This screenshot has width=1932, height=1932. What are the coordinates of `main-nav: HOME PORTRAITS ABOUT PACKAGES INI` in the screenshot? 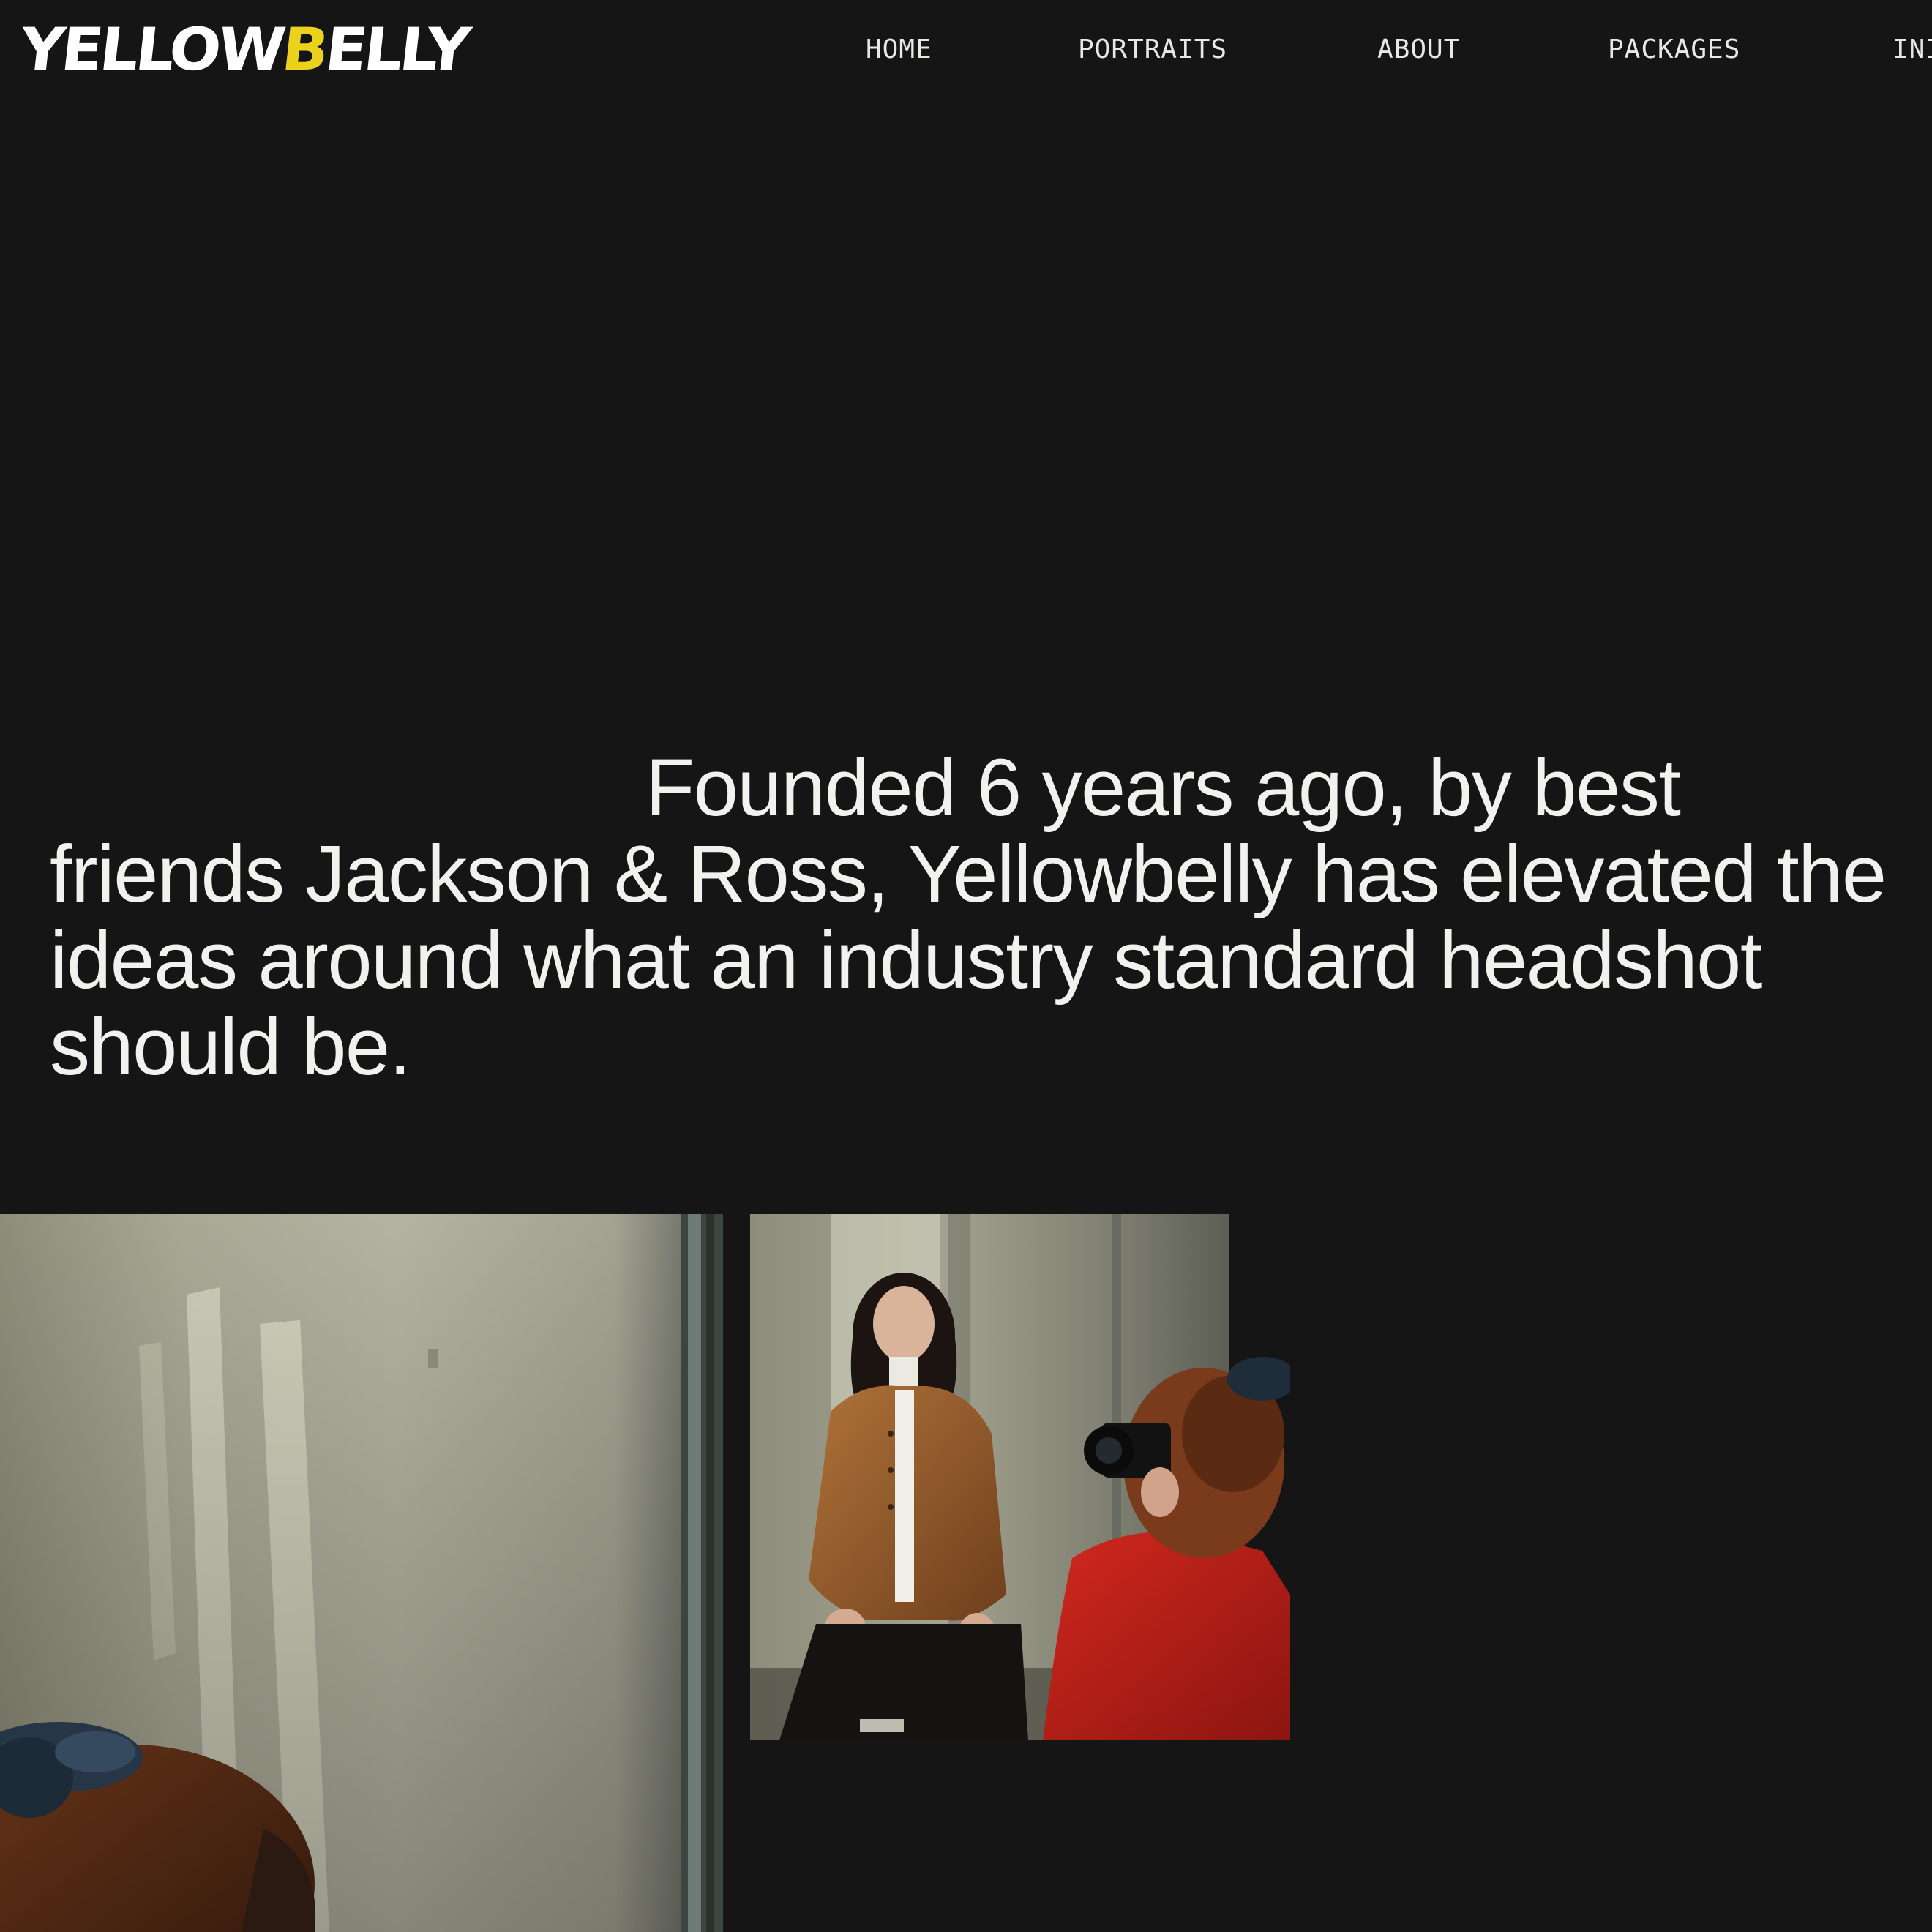 It's located at (966, 50).